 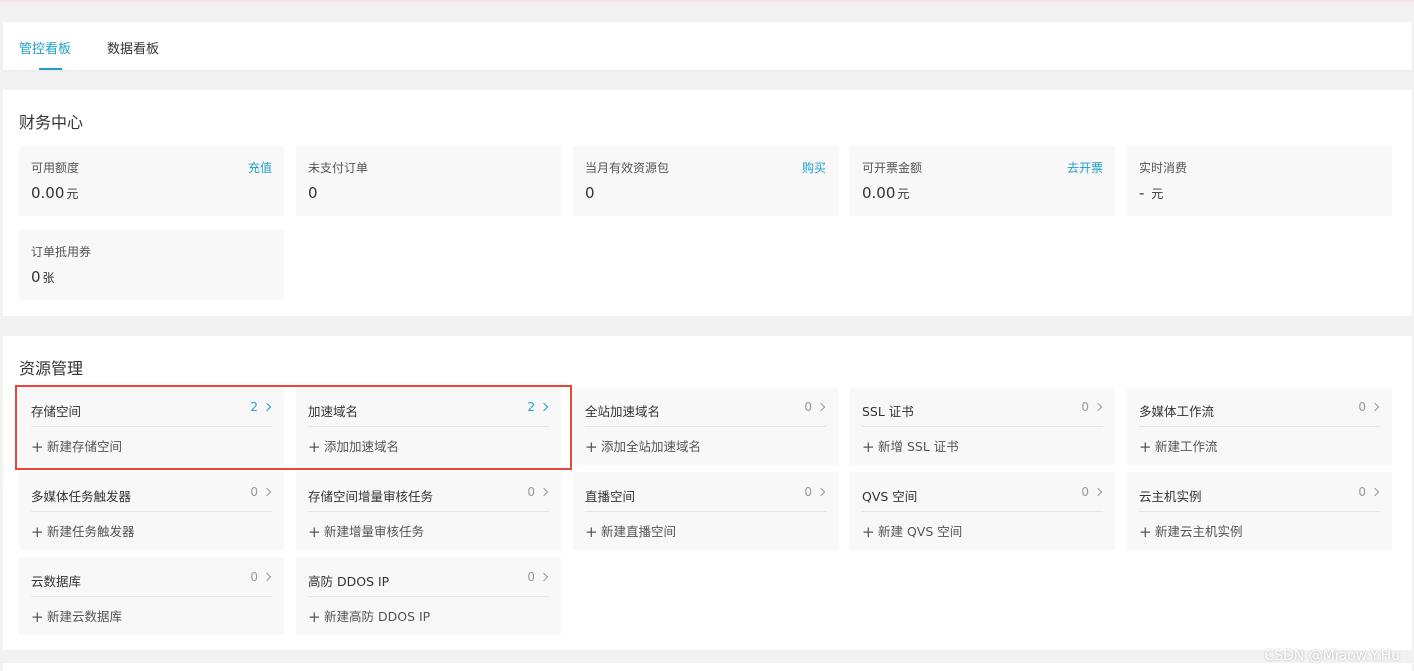 I want to click on buy-link: 购买, so click(x=814, y=167).